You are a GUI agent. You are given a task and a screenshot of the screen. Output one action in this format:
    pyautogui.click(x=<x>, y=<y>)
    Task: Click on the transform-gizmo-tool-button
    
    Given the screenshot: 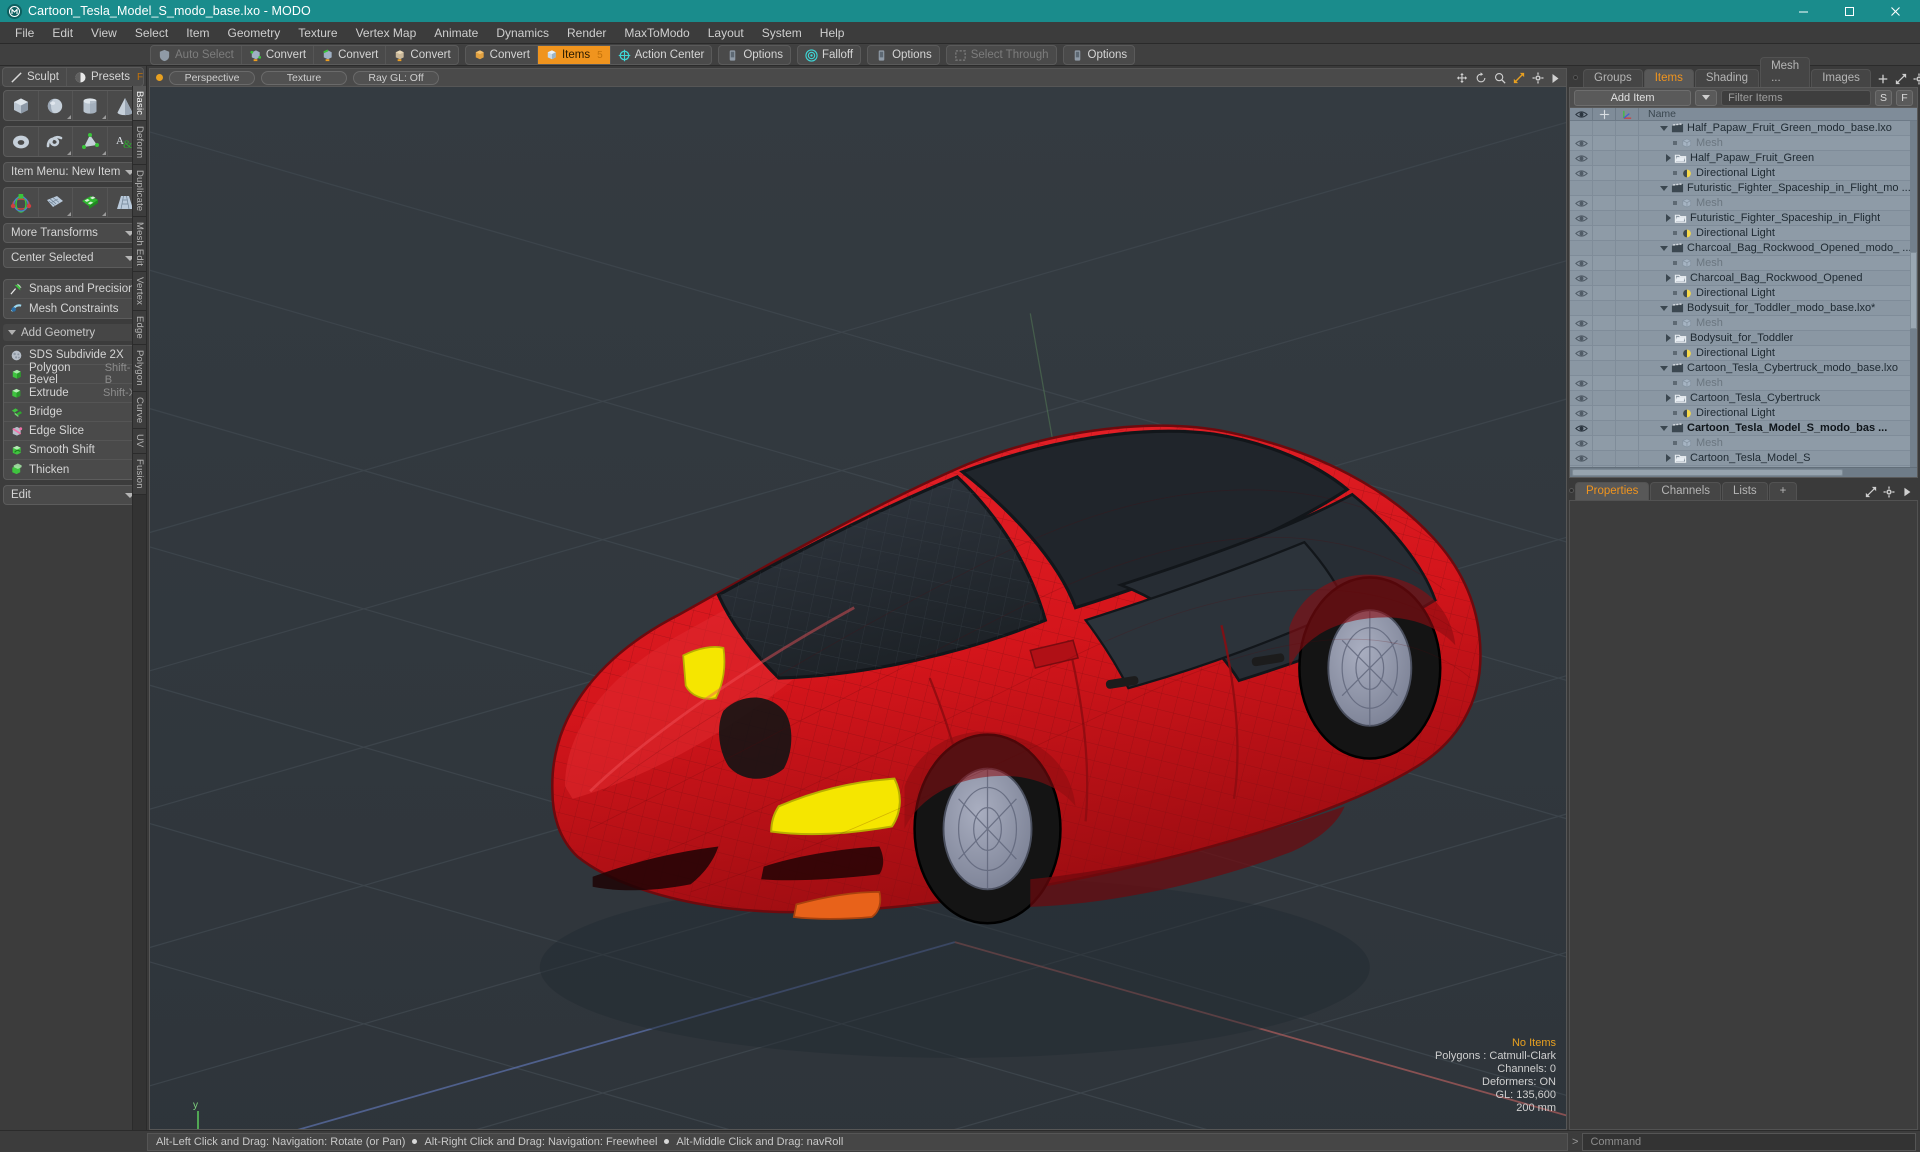 What is the action you would take?
    pyautogui.click(x=21, y=202)
    